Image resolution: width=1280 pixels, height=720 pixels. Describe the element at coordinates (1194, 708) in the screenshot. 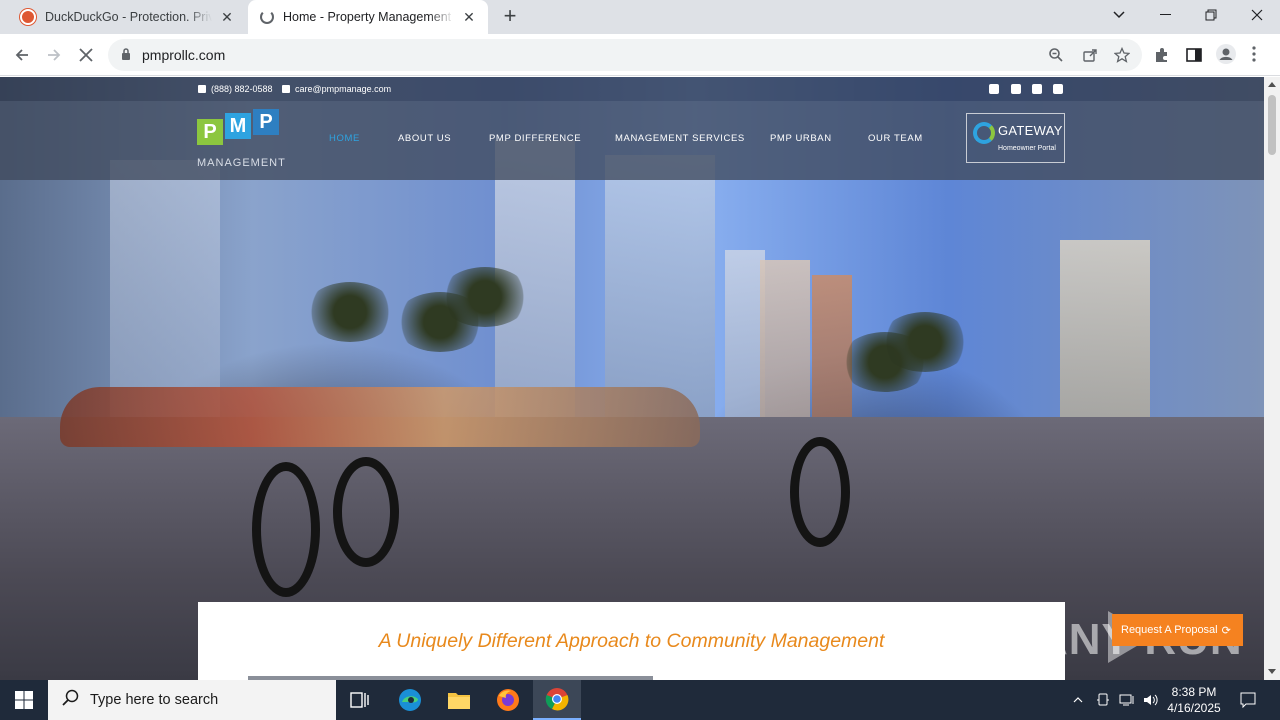

I see `clock-date: 4/16/2025` at that location.